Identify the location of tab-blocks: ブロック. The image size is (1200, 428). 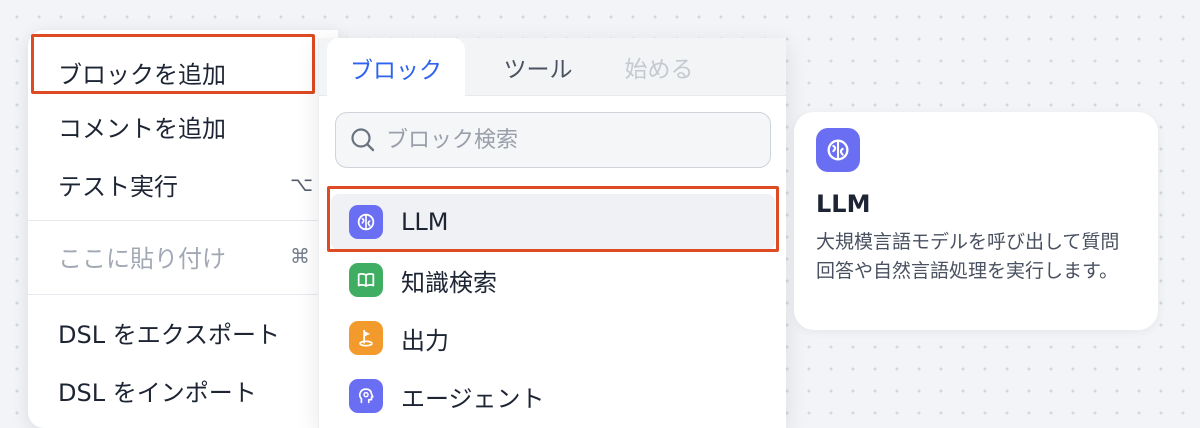
(396, 67).